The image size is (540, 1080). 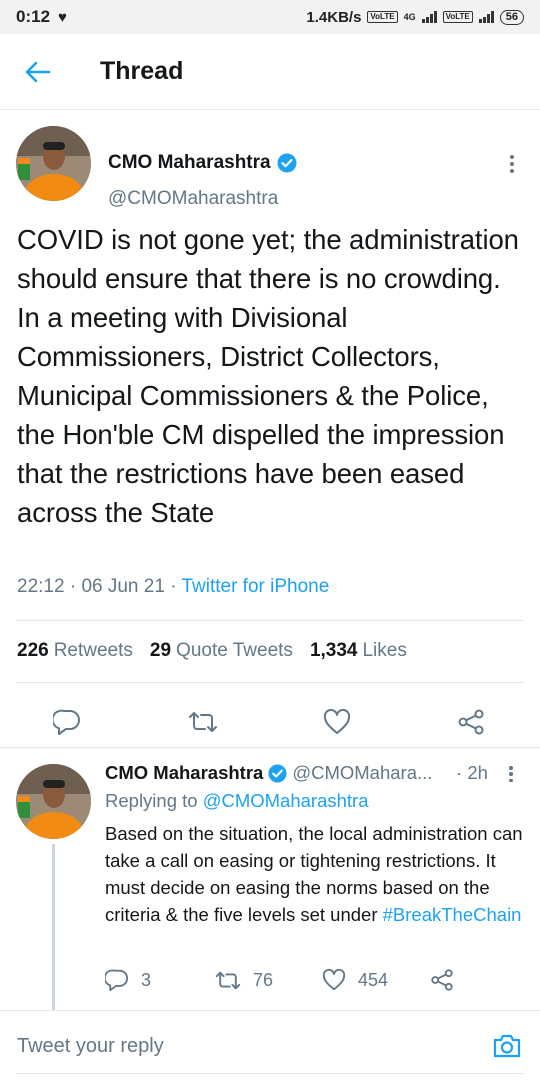 I want to click on status-bar: 0:12 ♥ 1.4KB/s VoLTE 4G VoLTE 56, so click(x=270, y=17).